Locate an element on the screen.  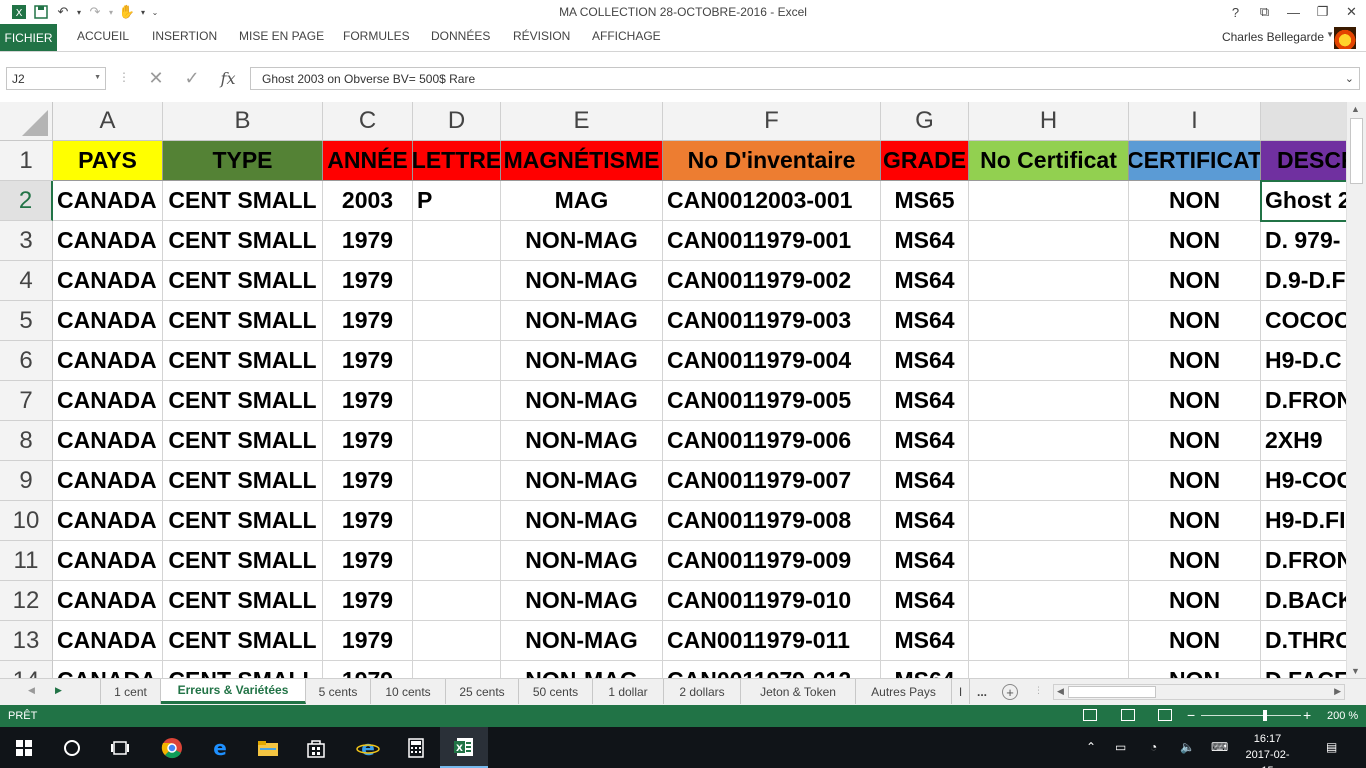
zoom-in-icon: + is located at coordinates (1307, 715).